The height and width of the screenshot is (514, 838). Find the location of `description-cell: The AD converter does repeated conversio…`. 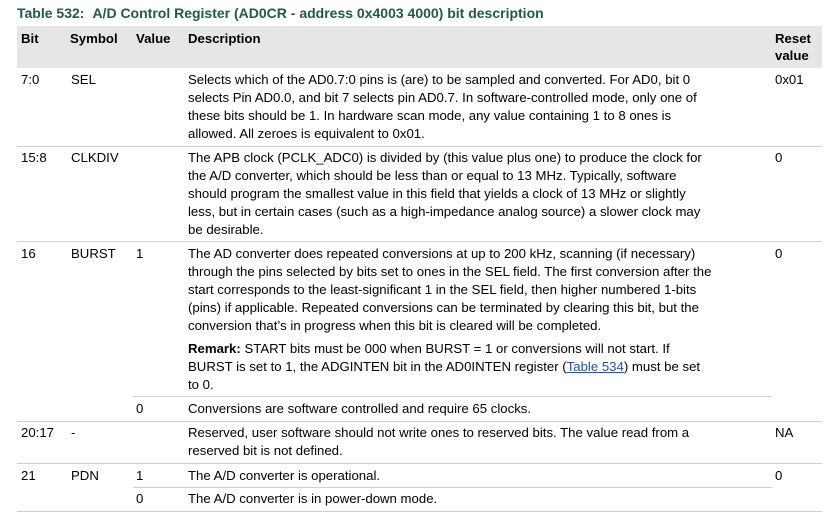

description-cell: The AD converter does repeated conversio… is located at coordinates (450, 289).